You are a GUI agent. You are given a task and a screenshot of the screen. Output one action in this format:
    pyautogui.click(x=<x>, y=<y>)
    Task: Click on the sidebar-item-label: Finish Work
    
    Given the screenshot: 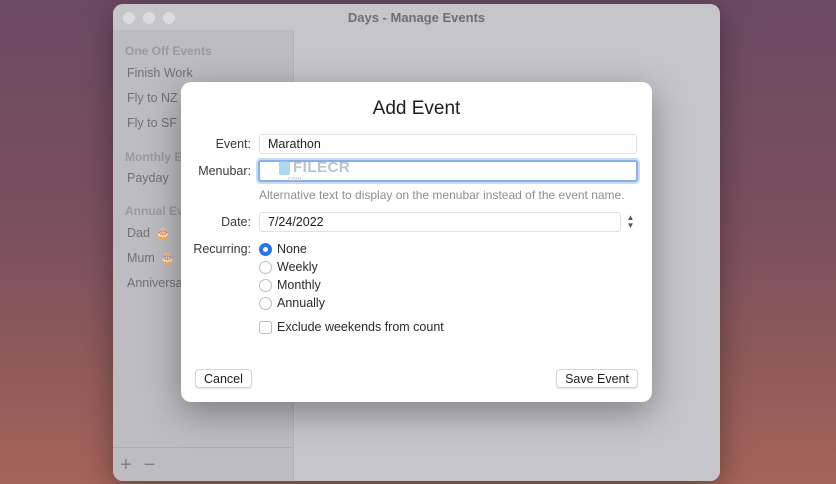 What is the action you would take?
    pyautogui.click(x=160, y=73)
    